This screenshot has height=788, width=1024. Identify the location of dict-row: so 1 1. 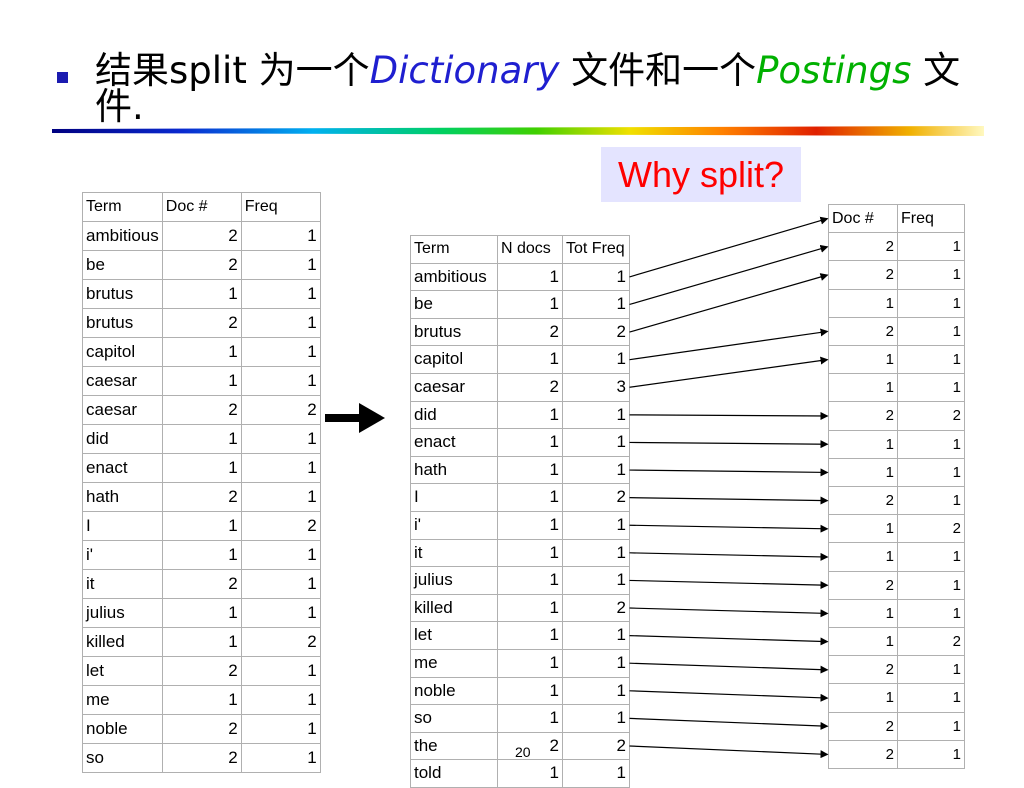
(520, 718).